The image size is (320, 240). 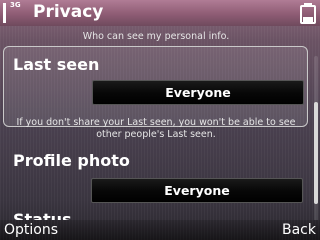 What do you see at coordinates (308, 13) in the screenshot?
I see `battery-icon` at bounding box center [308, 13].